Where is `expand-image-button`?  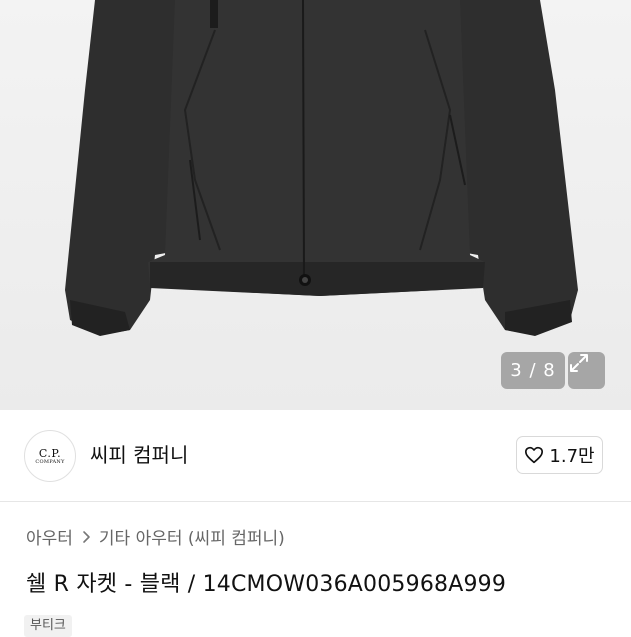
expand-image-button is located at coordinates (586, 370).